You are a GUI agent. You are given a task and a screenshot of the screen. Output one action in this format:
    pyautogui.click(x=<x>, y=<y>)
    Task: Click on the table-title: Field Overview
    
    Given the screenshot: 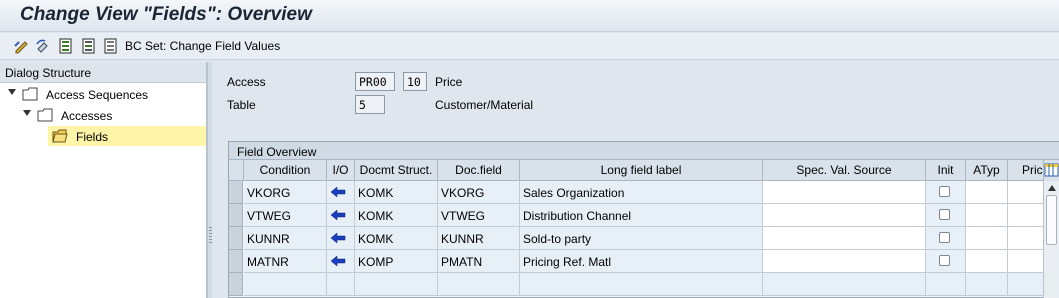 What is the action you would take?
    pyautogui.click(x=644, y=151)
    